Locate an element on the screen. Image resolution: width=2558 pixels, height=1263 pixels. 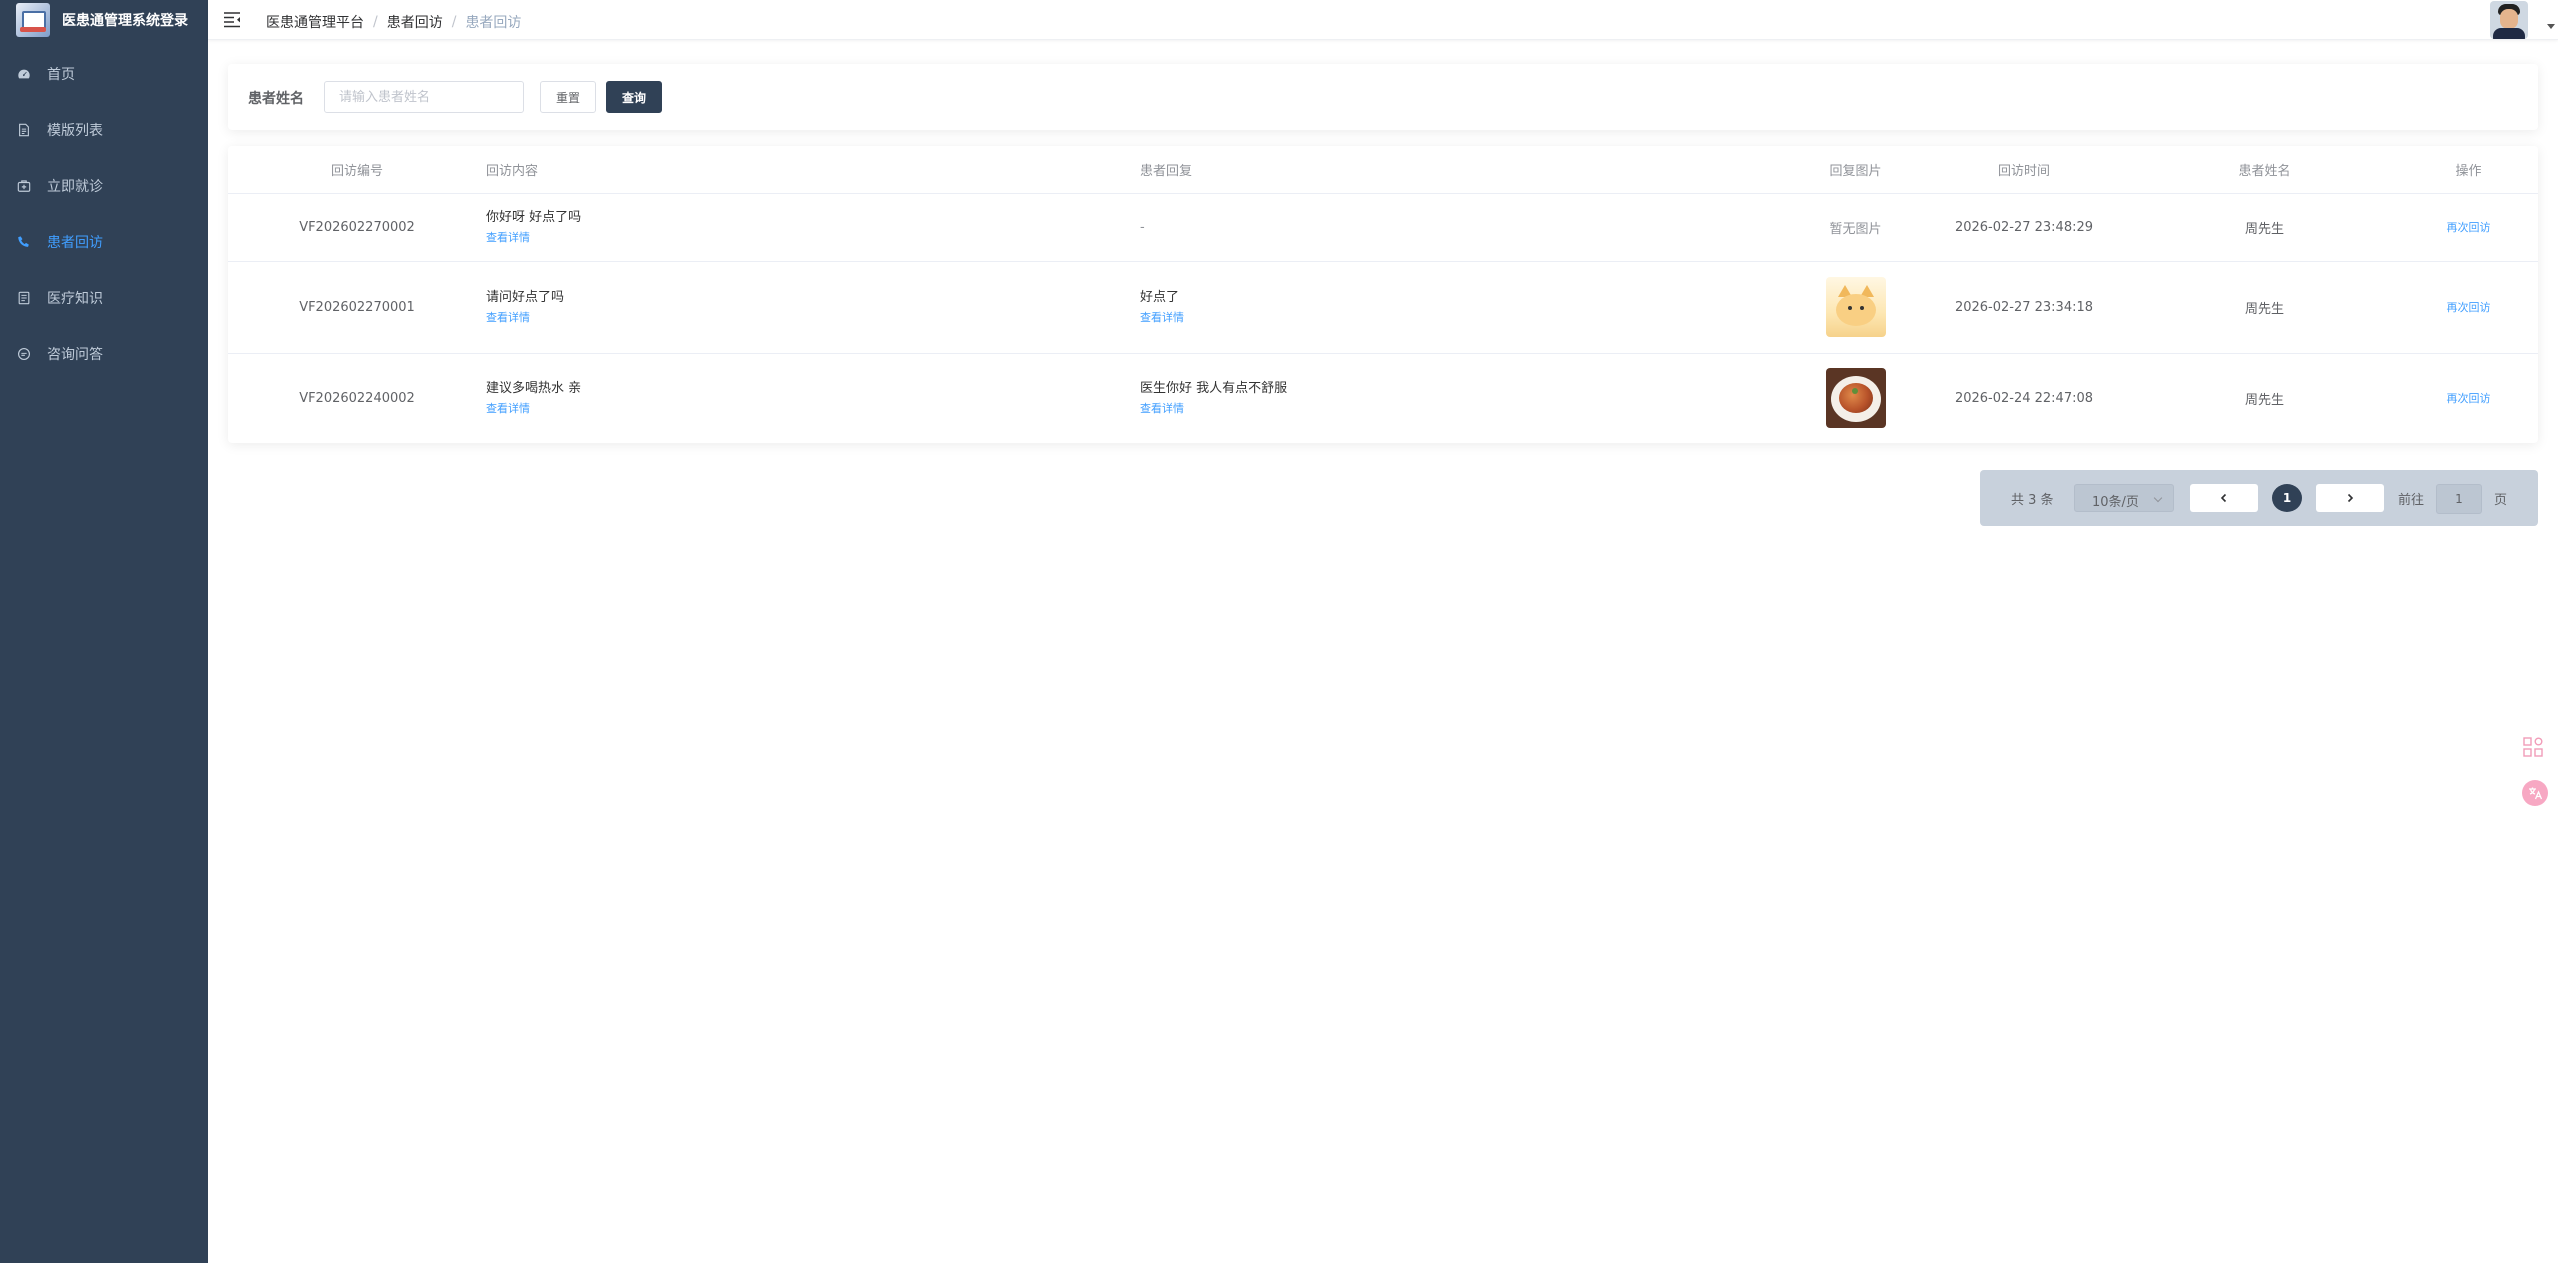
caret-down-icon is located at coordinates (2551, 26).